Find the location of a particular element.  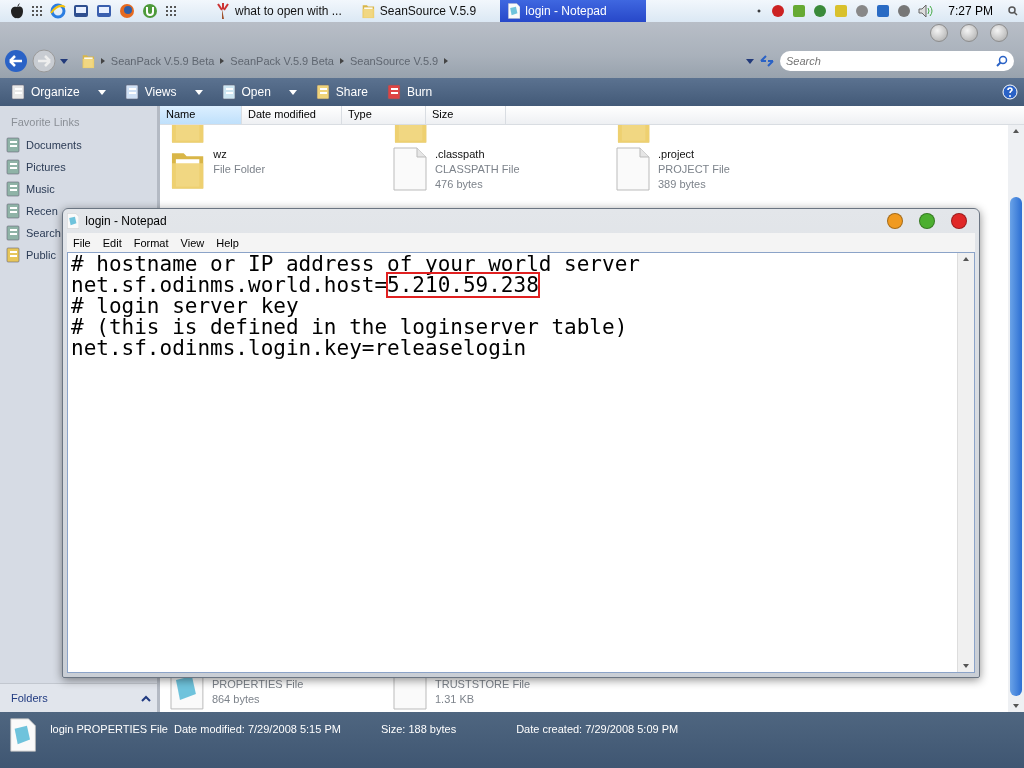

menu-item: Format is located at coordinates (151, 242).